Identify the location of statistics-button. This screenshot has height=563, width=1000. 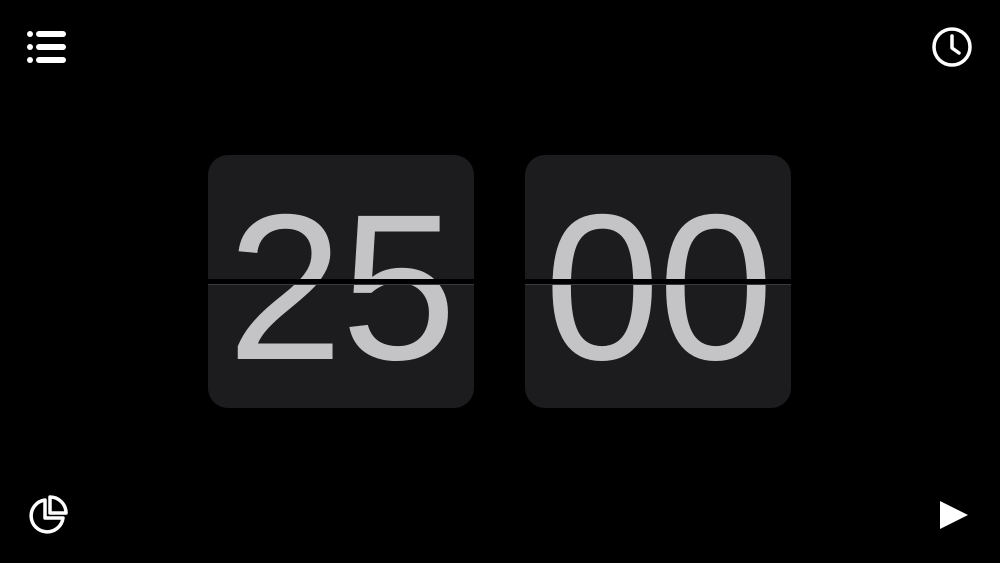
(47, 516).